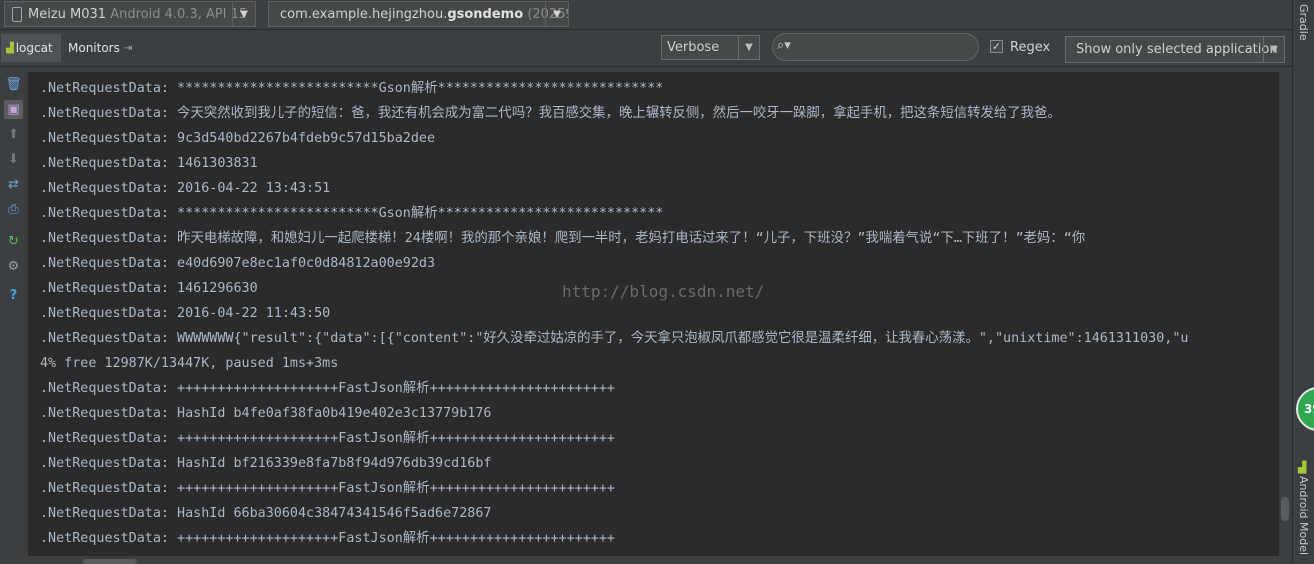 The height and width of the screenshot is (564, 1314). Describe the element at coordinates (13, 266) in the screenshot. I see `gear-icon: ⚙` at that location.